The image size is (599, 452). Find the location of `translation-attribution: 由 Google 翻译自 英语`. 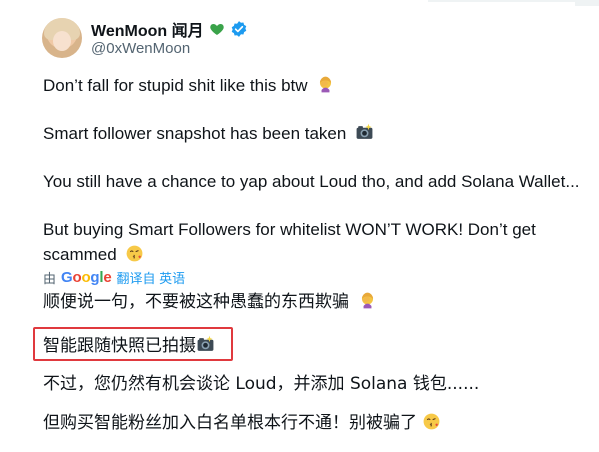

translation-attribution: 由 Google 翻译自 英语 is located at coordinates (114, 277).